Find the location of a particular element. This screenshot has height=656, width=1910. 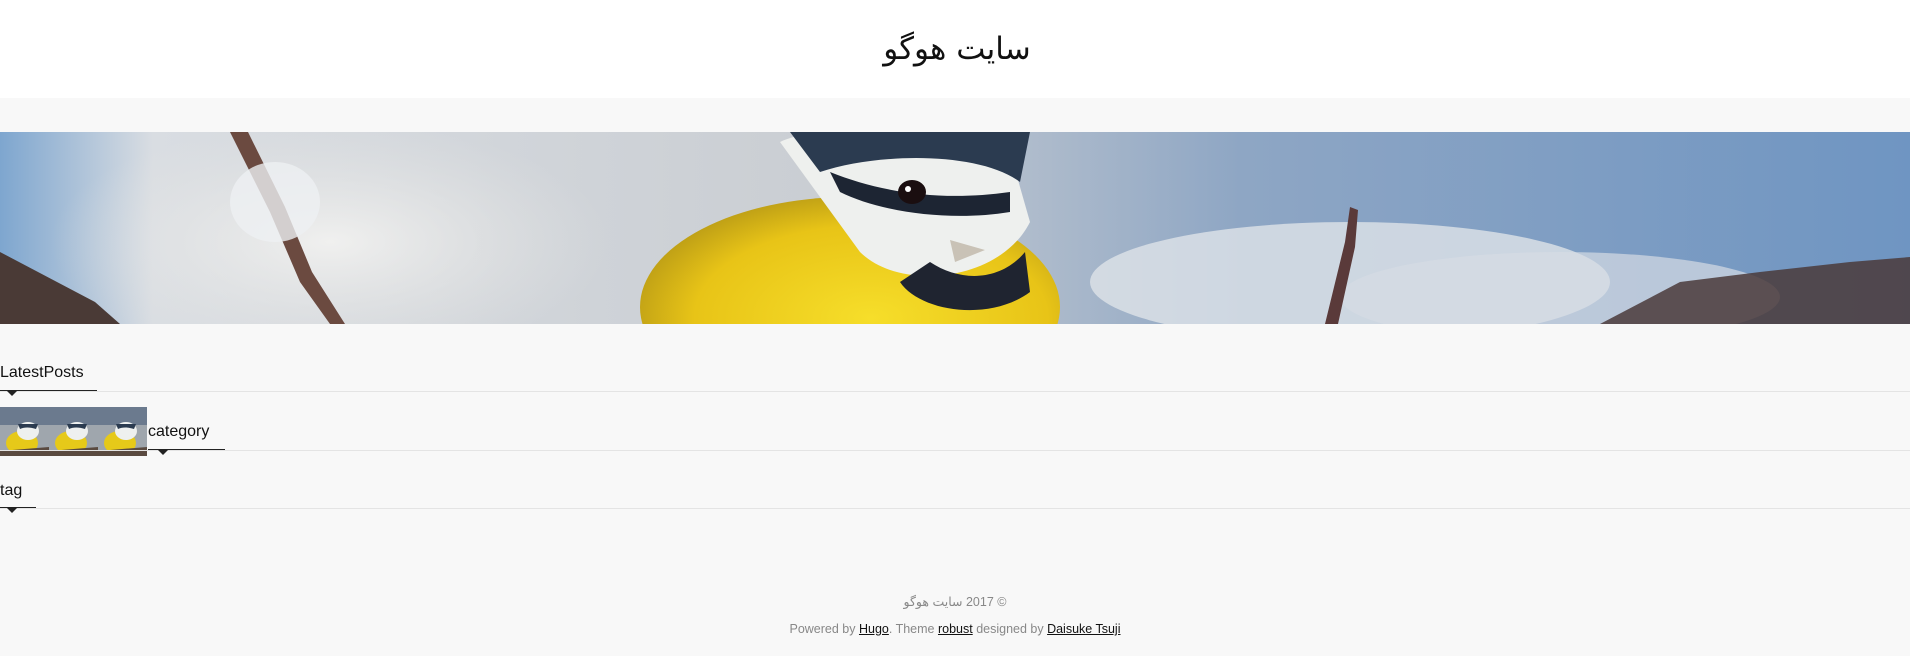

category-arrow-icon is located at coordinates (163, 452).